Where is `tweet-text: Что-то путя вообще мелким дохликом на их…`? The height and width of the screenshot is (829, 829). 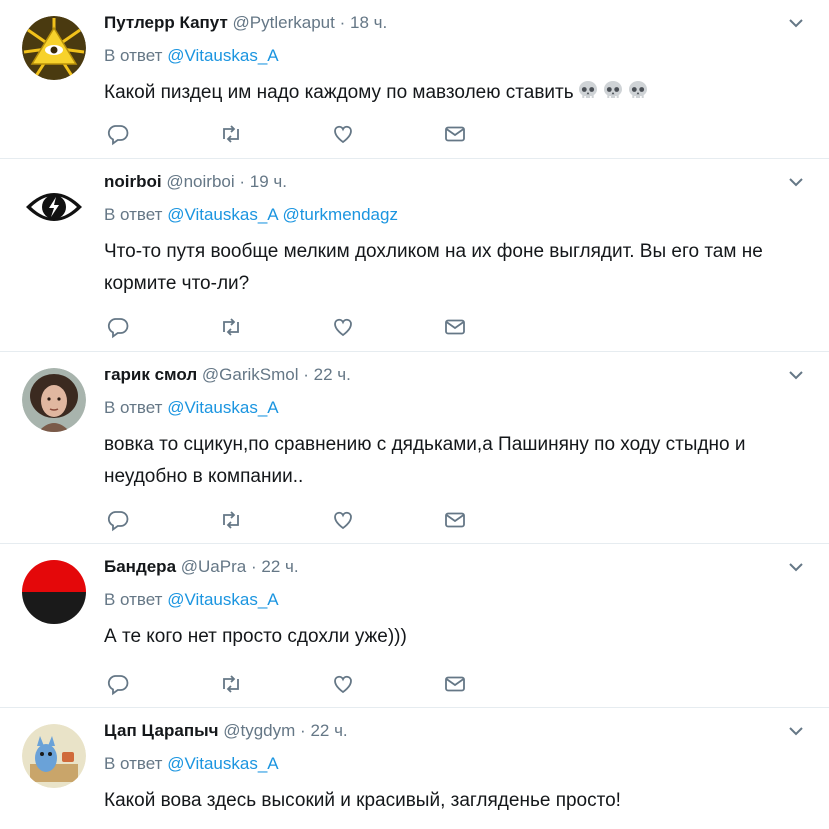 tweet-text: Что-то путя вообще мелким дохликом на их… is located at coordinates (433, 267).